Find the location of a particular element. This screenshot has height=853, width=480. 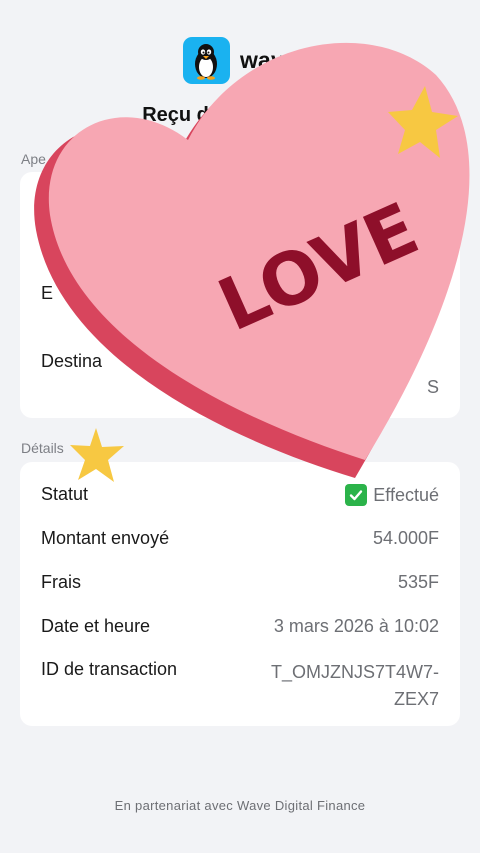

brand-header: wave is located at coordinates (240, 60).